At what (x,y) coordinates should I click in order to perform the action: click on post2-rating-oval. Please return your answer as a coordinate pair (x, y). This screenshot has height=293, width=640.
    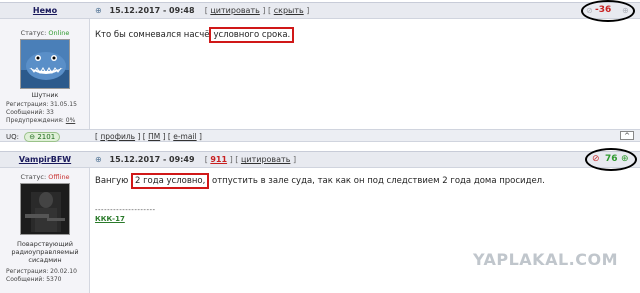
    Looking at the image, I should click on (611, 159).